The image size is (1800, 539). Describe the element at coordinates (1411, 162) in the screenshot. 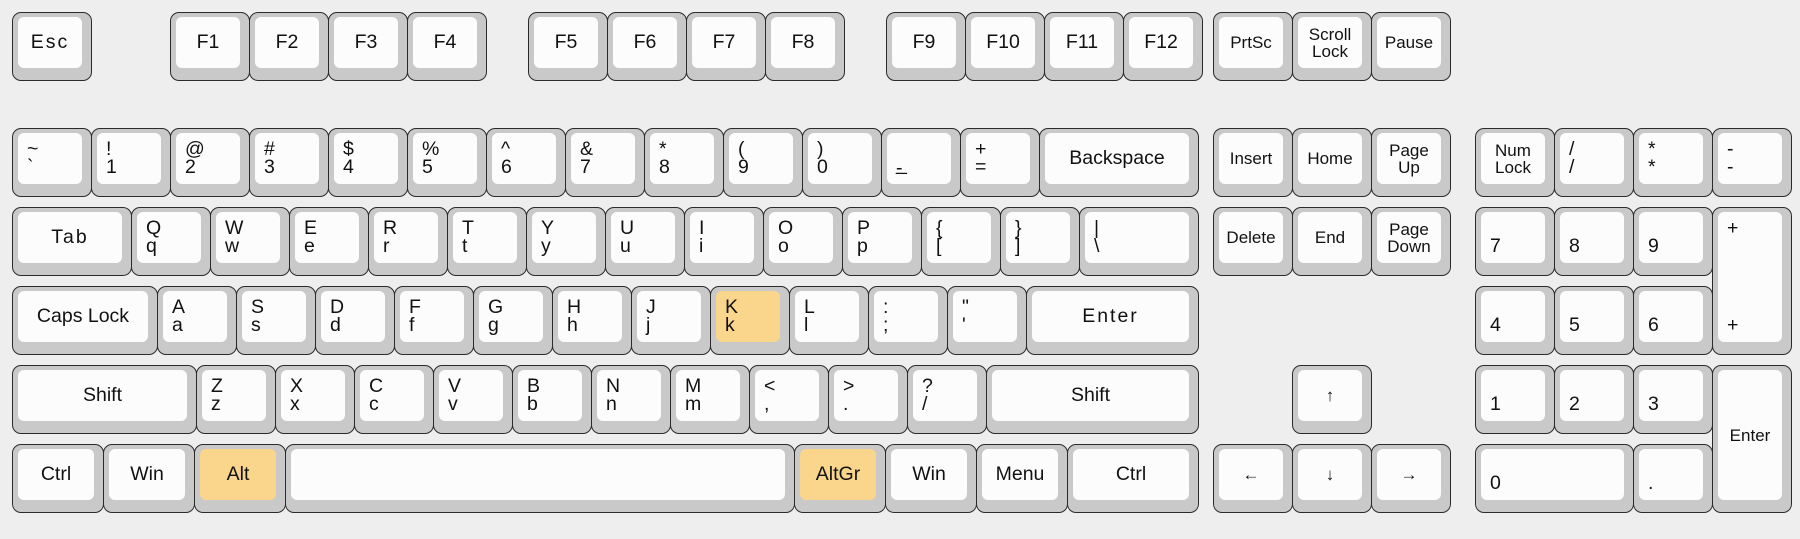

I see `key-page-up: Page Up` at that location.